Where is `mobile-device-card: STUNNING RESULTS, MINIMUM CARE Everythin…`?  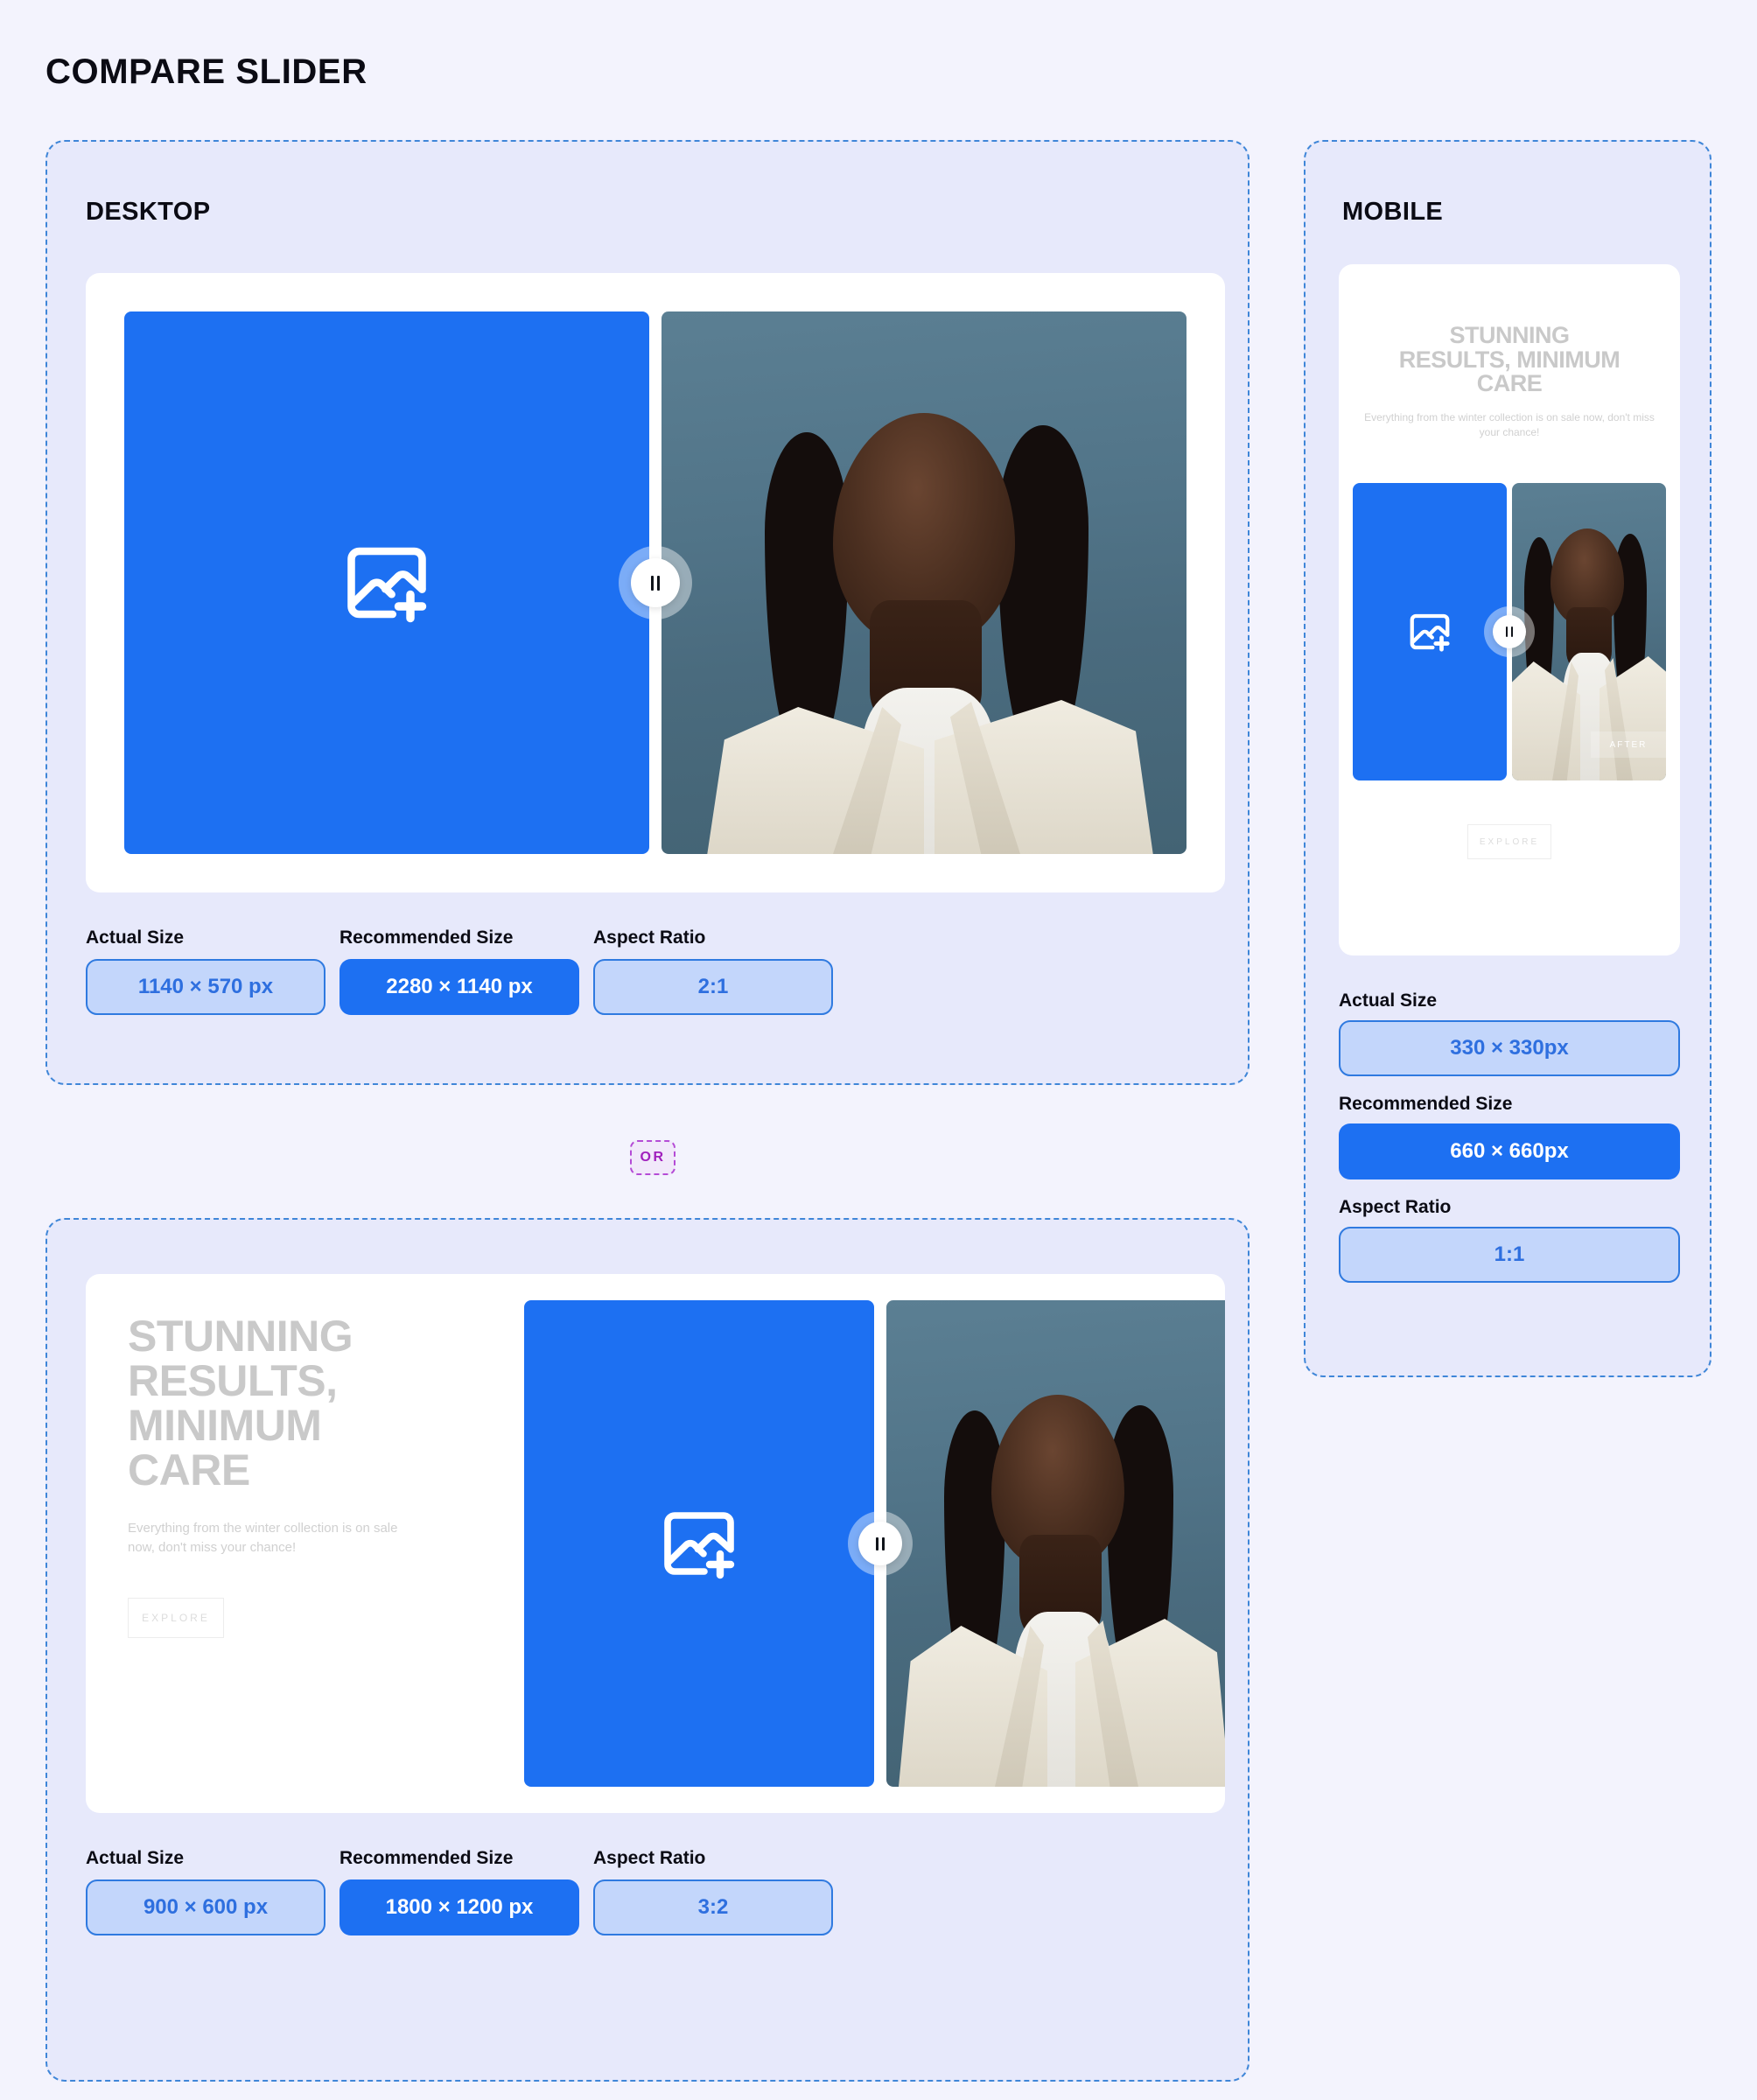
mobile-device-card: STUNNING RESULTS, MINIMUM CARE Everythin… is located at coordinates (1509, 610).